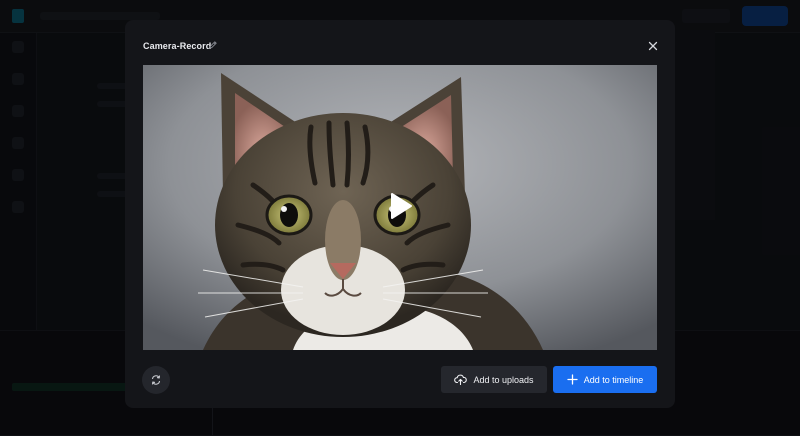 Image resolution: width=800 pixels, height=436 pixels. What do you see at coordinates (613, 379) in the screenshot?
I see `add-to-timeline-label: Add to timeline` at bounding box center [613, 379].